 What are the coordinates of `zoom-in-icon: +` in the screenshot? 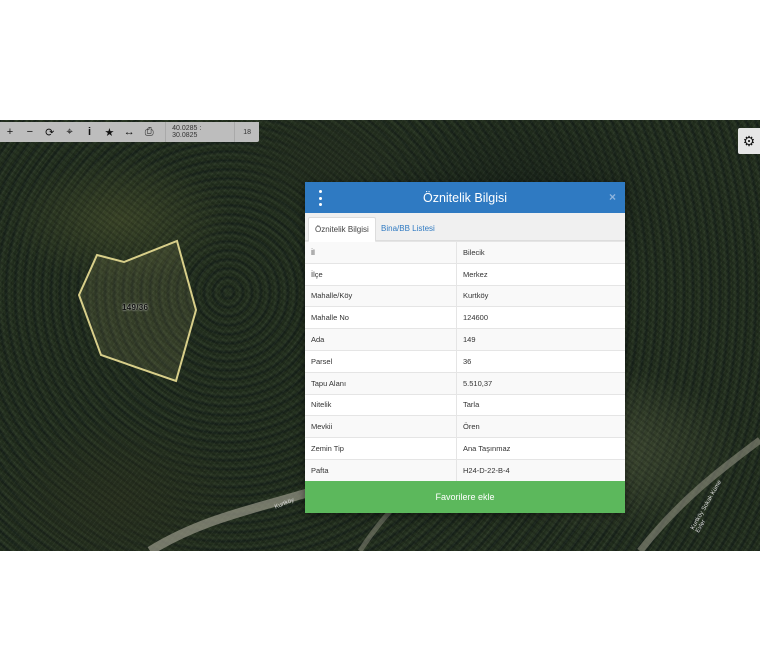 It's located at (10, 132).